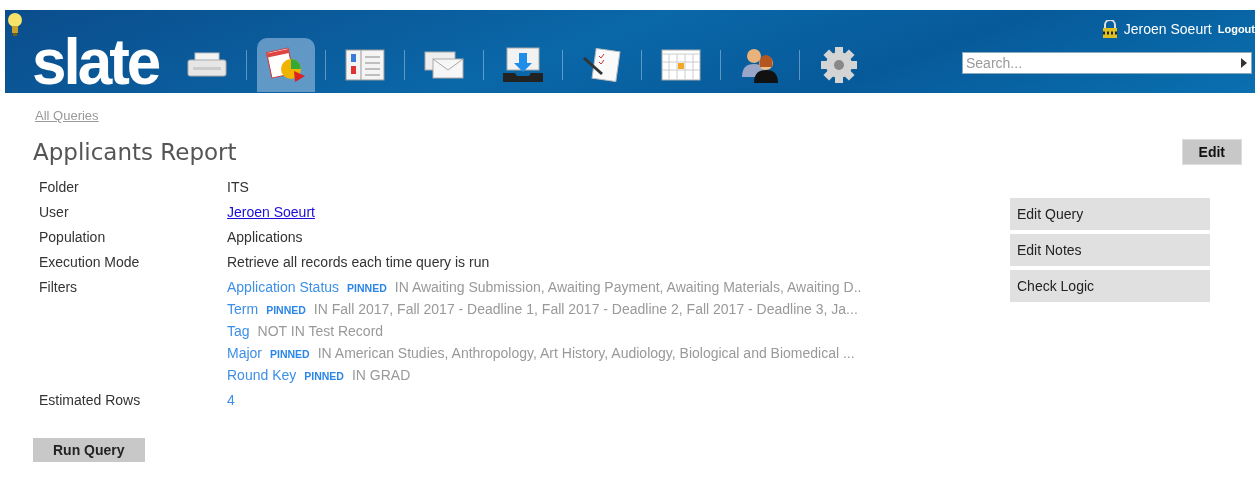 This screenshot has width=1260, height=496. Describe the element at coordinates (839, 65) in the screenshot. I see `gear-icon` at that location.